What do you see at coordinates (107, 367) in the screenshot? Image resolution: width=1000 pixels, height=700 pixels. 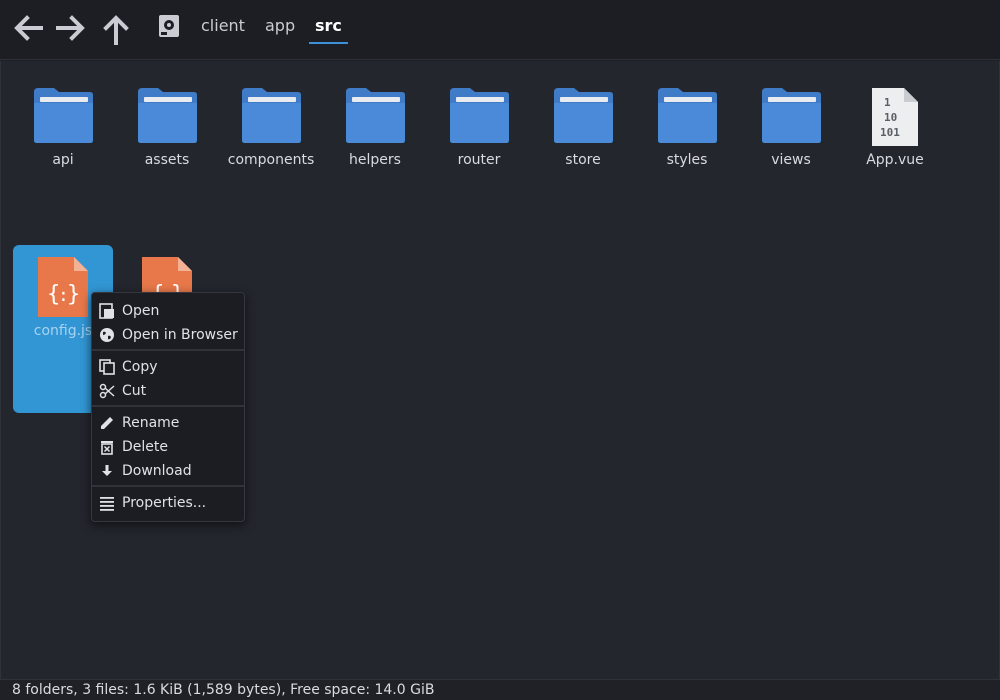 I see `copy-icon` at bounding box center [107, 367].